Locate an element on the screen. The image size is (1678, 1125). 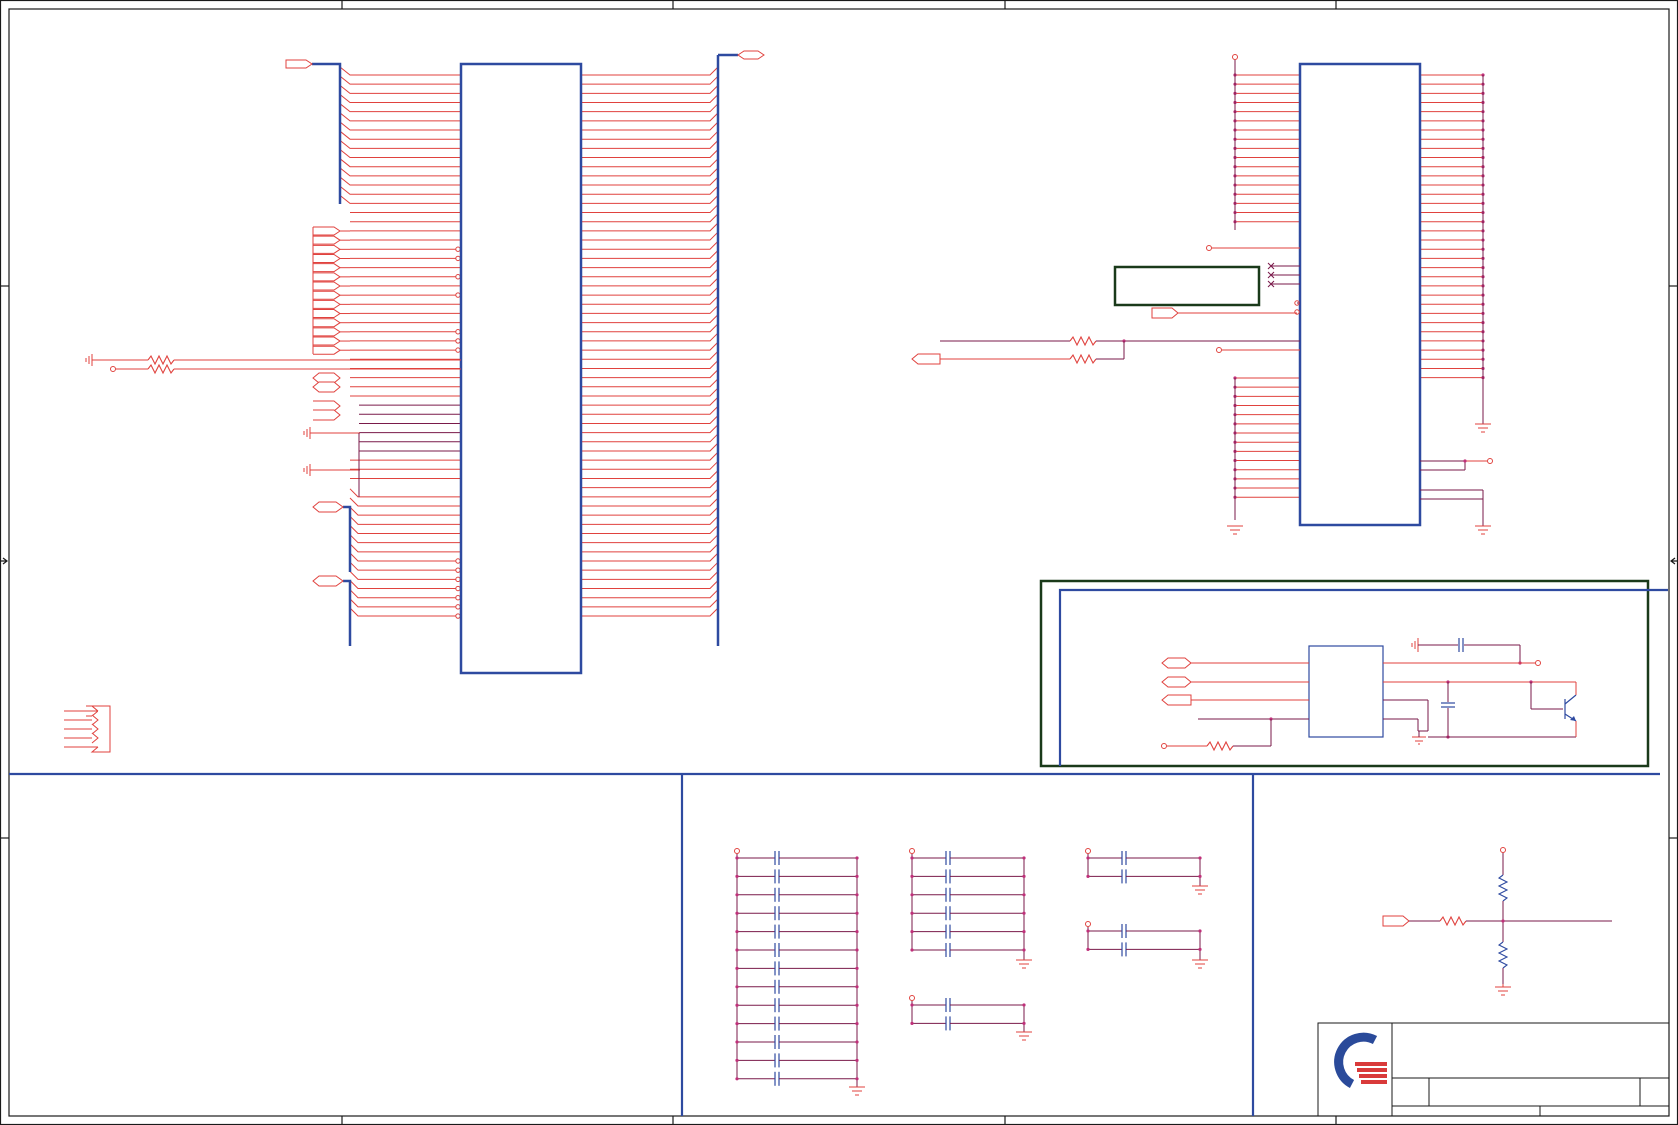
bus-left-mid is located at coordinates (347, 538).